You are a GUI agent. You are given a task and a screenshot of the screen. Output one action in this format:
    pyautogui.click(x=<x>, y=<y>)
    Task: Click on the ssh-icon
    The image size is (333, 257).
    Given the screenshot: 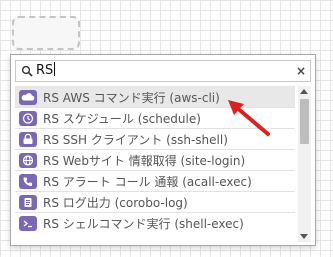 What is the action you would take?
    pyautogui.click(x=28, y=139)
    